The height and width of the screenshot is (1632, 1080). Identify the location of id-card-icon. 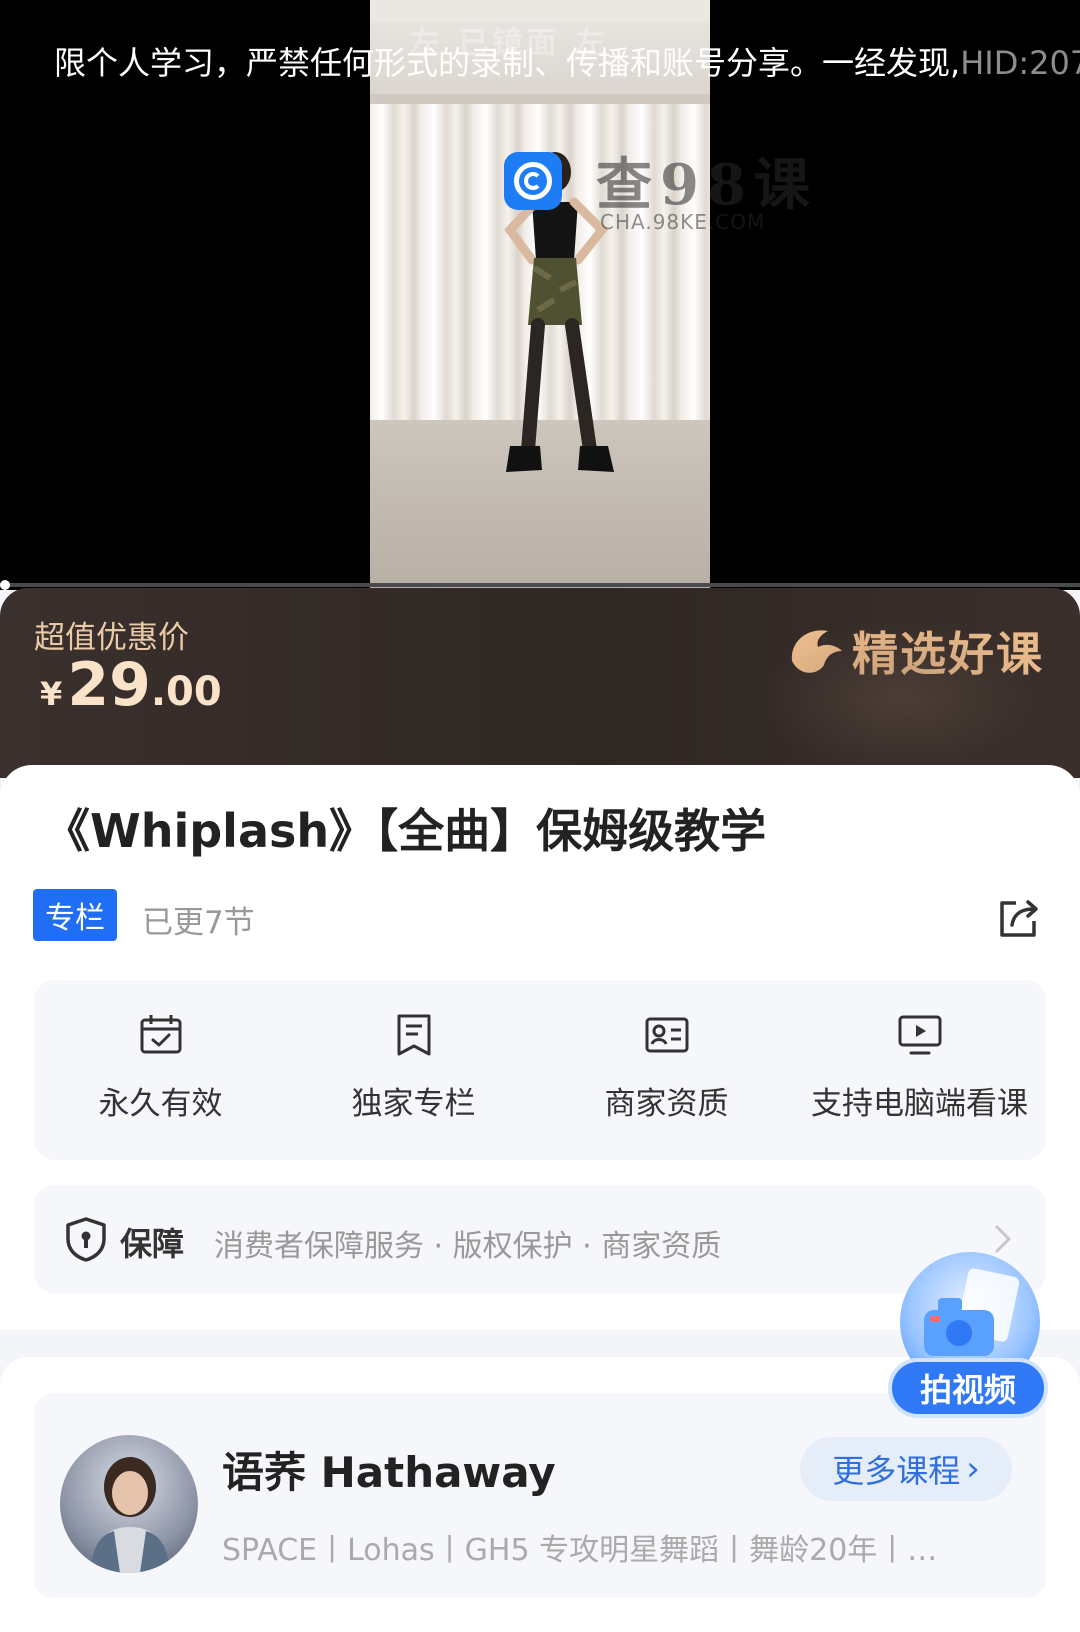
(666, 1035).